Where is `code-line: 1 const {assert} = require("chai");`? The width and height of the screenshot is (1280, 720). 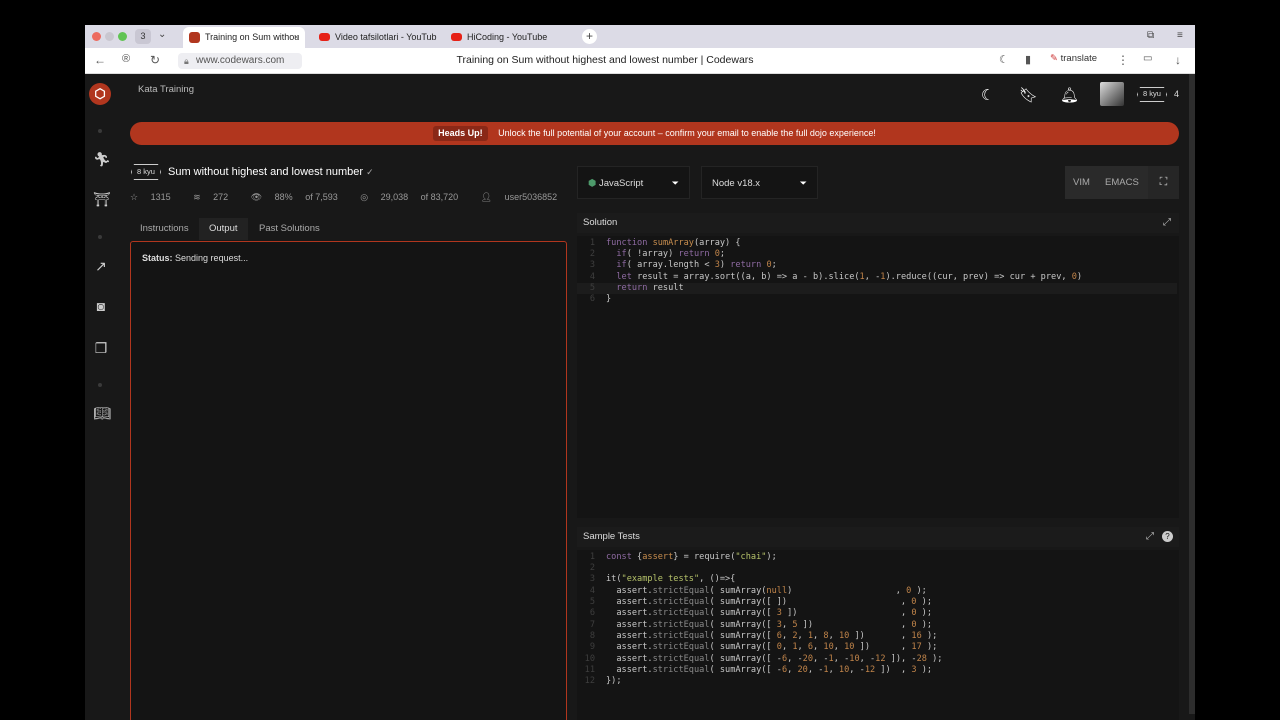 code-line: 1 const {assert} = require("chai"); is located at coordinates (683, 557).